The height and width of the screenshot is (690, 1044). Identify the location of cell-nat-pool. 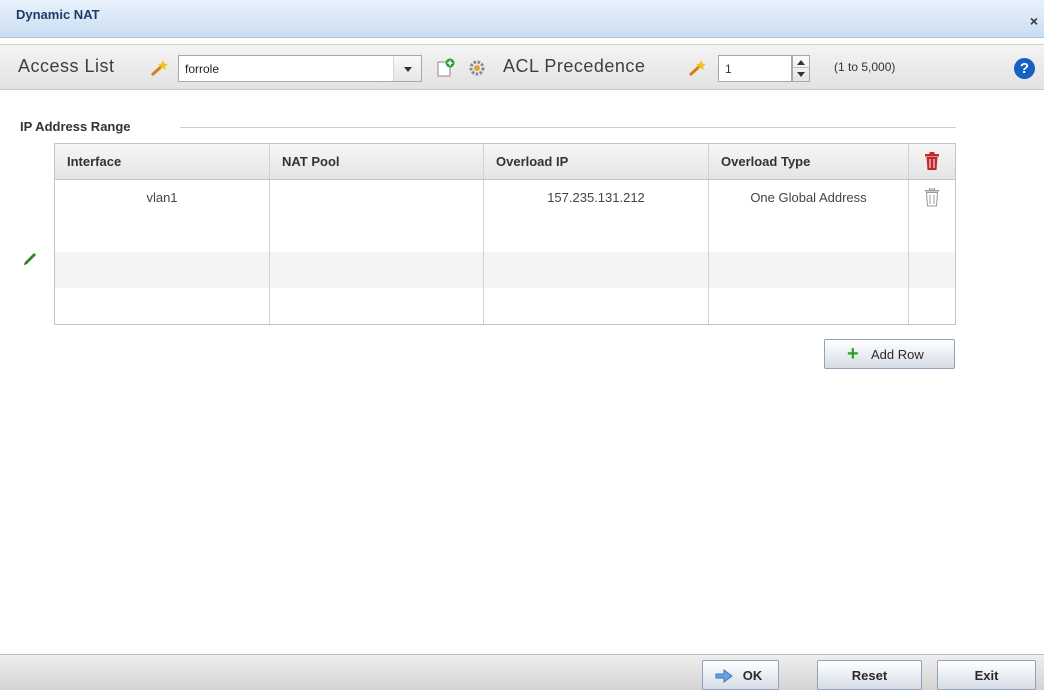
(377, 198).